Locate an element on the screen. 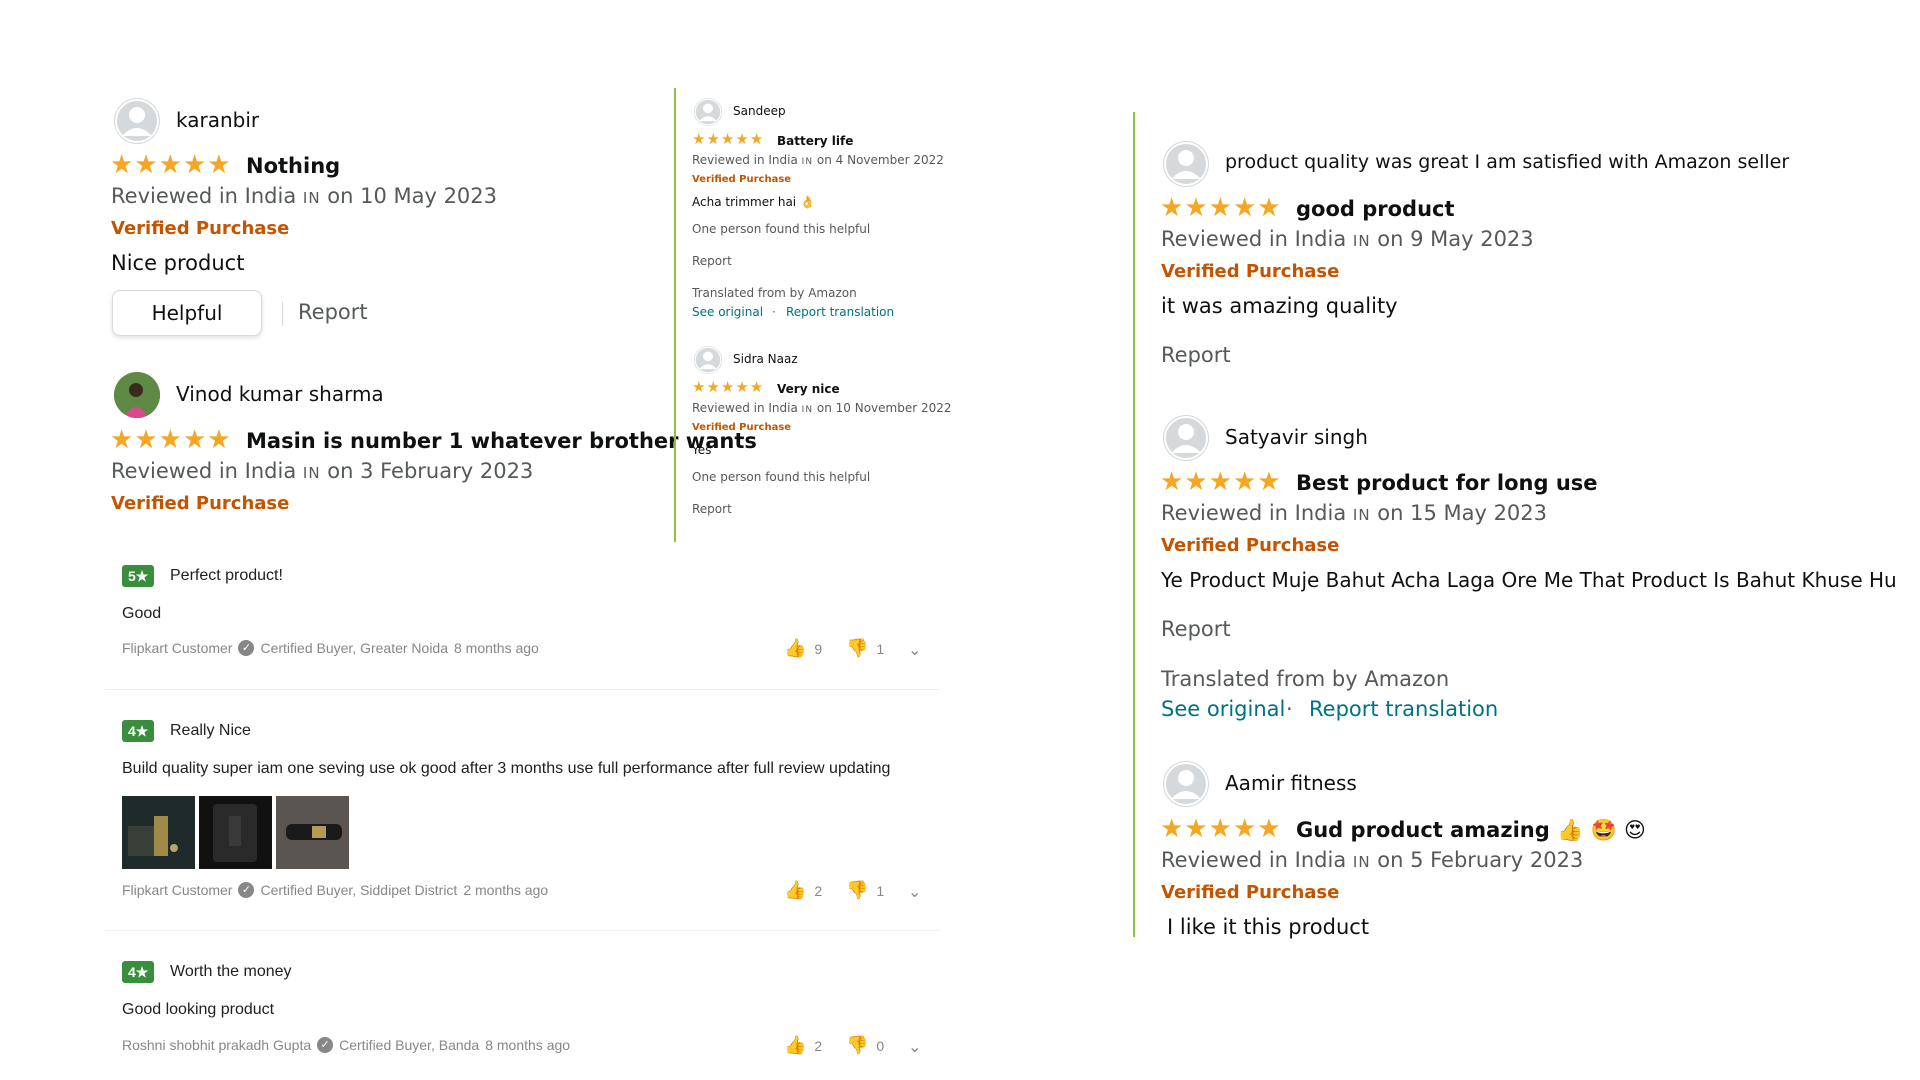 Image resolution: width=1920 pixels, height=1080 pixels. review-time: 2 months ago is located at coordinates (506, 890).